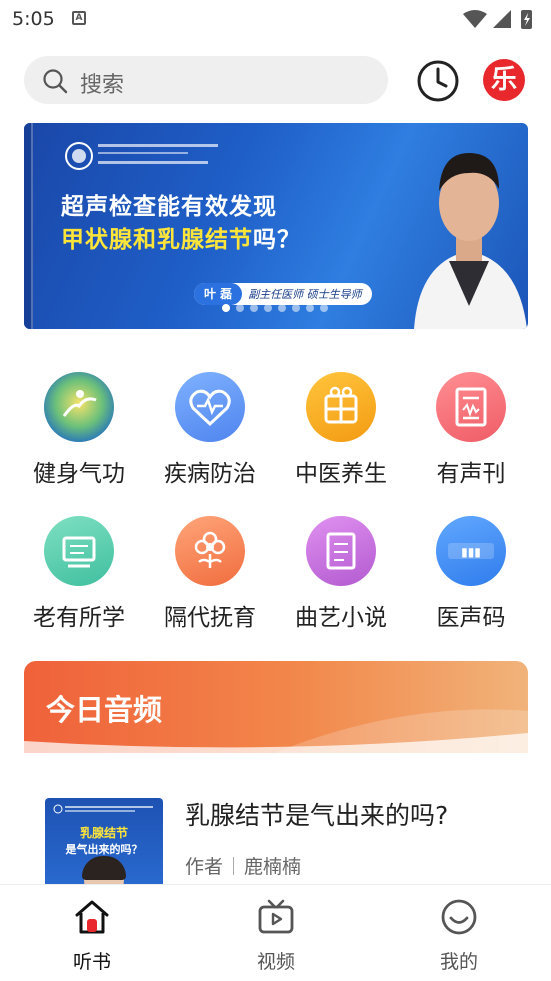  I want to click on banner-subheadline: 甲状腺和乳腺结节吗？, so click(181, 237).